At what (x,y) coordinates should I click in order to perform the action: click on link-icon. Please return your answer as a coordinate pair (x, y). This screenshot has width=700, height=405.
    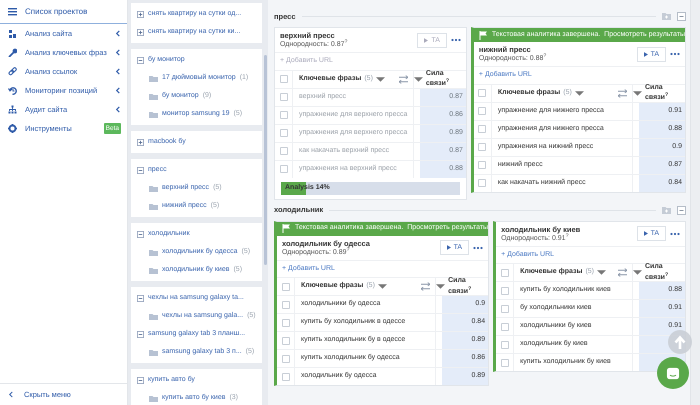
    Looking at the image, I should click on (12, 71).